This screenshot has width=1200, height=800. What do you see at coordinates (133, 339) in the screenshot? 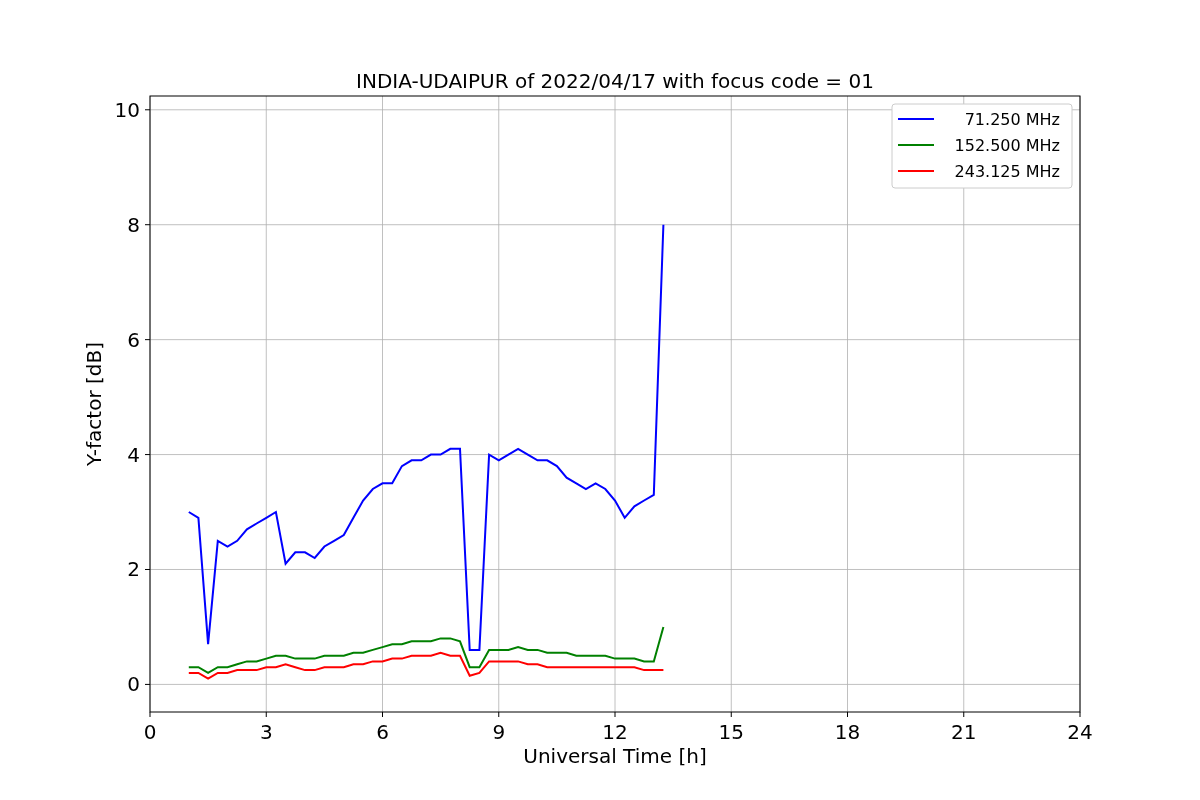
I see `y-tick-label: 6` at bounding box center [133, 339].